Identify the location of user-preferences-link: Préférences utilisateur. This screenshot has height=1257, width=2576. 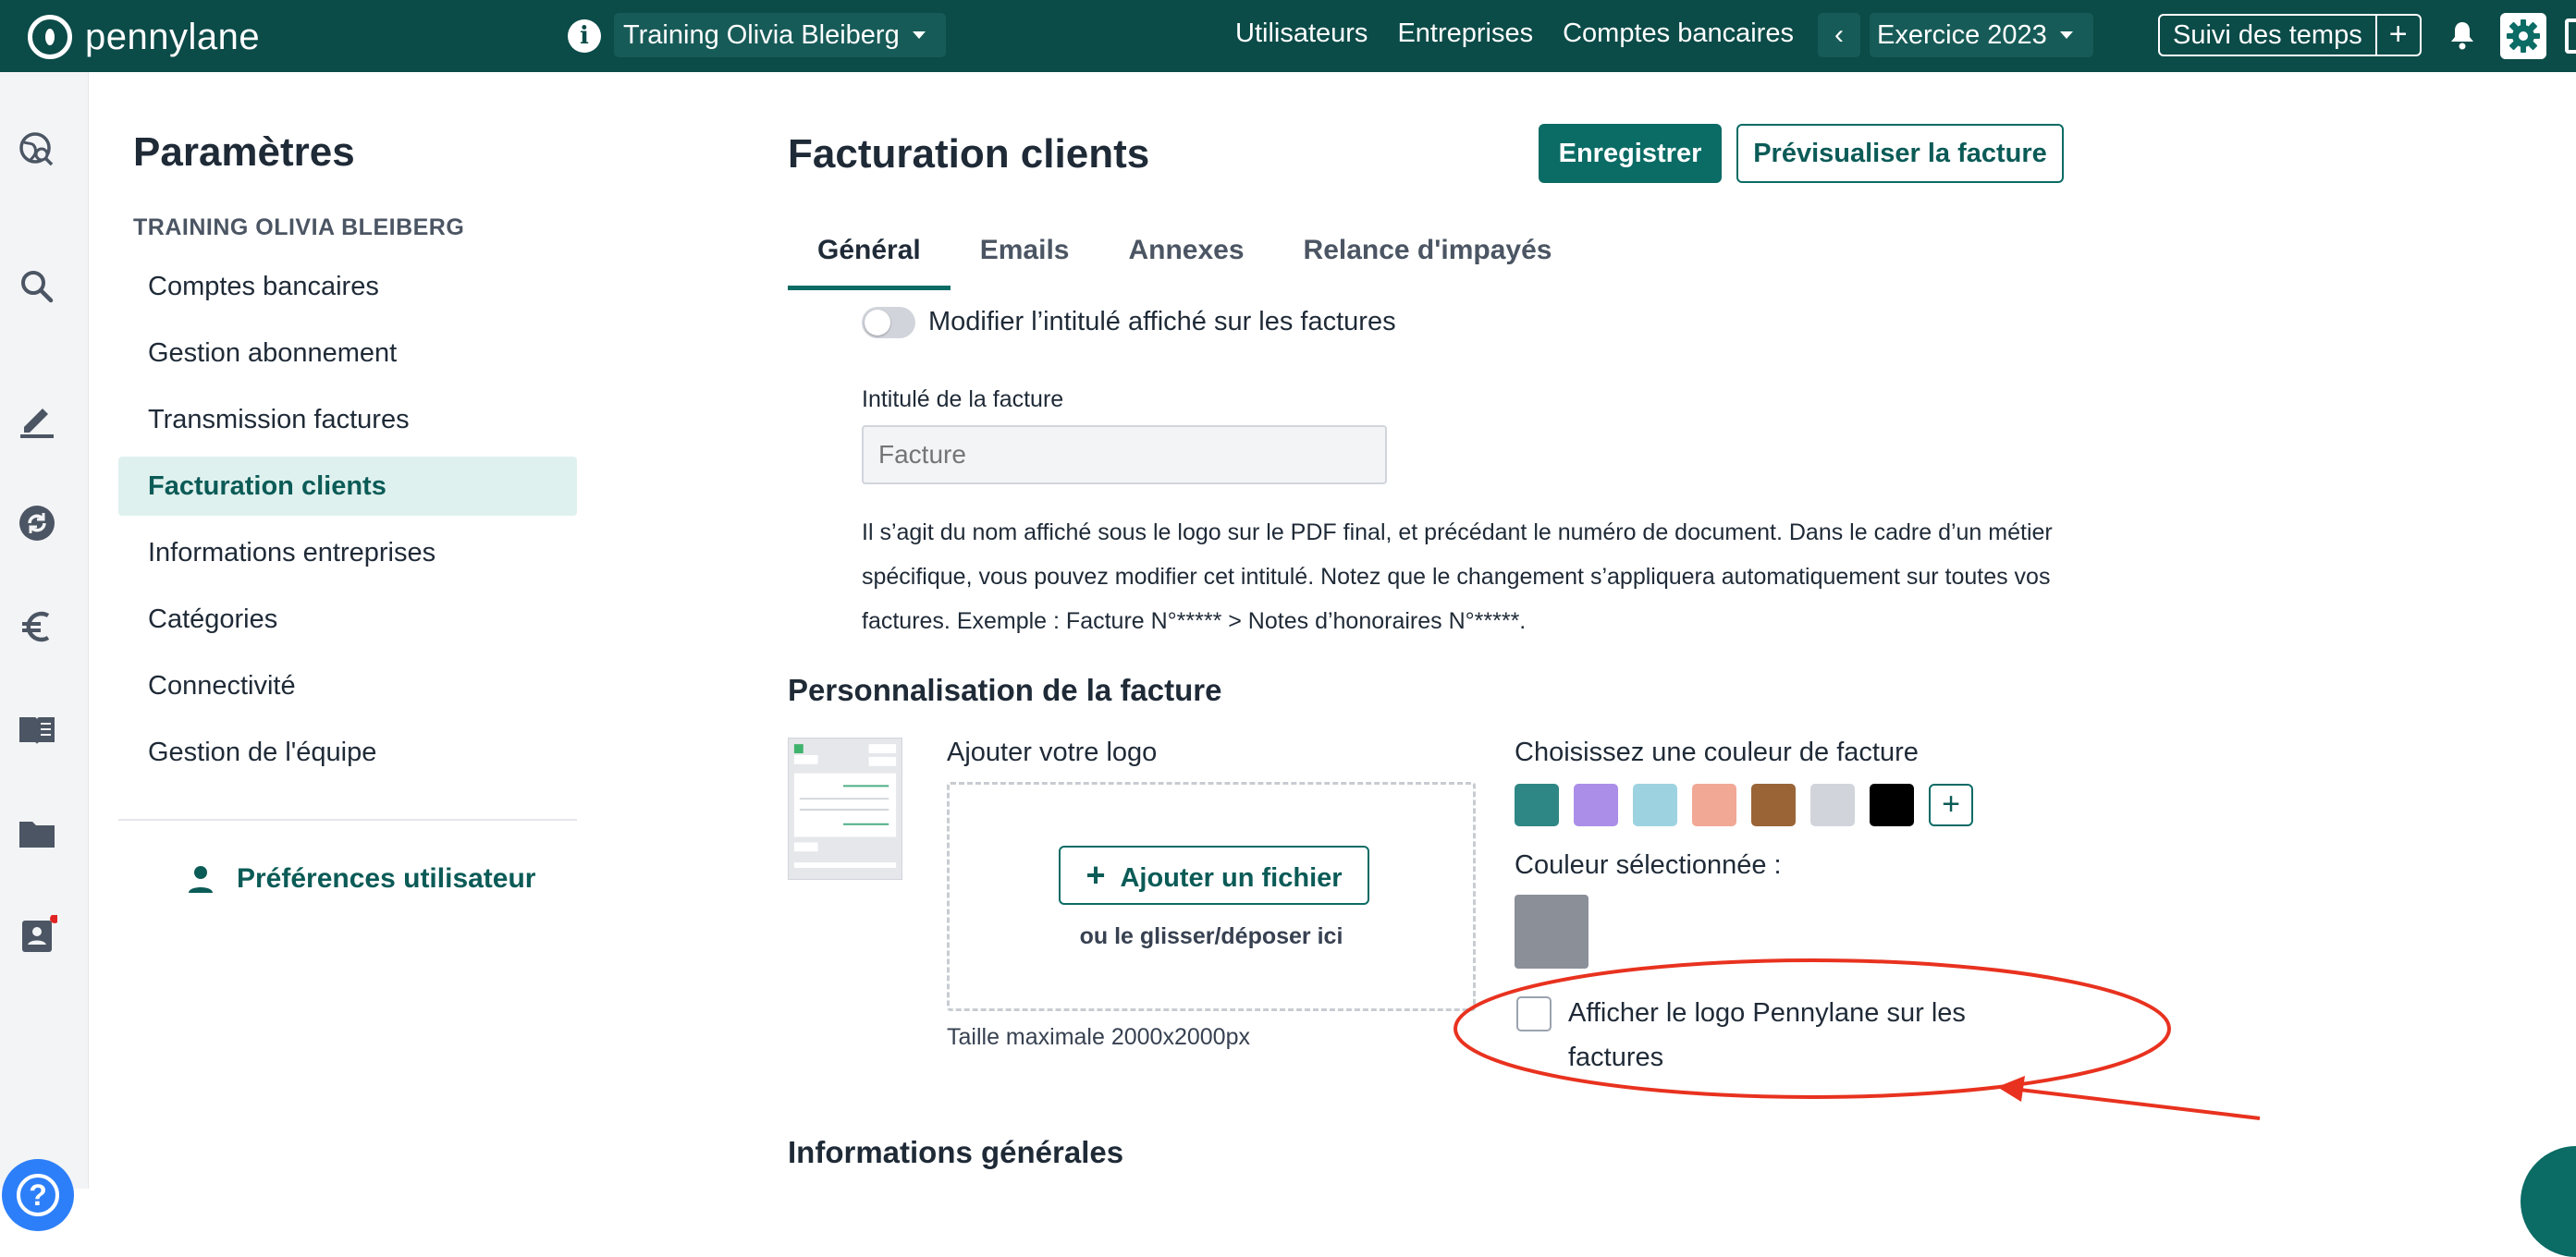
(360, 879).